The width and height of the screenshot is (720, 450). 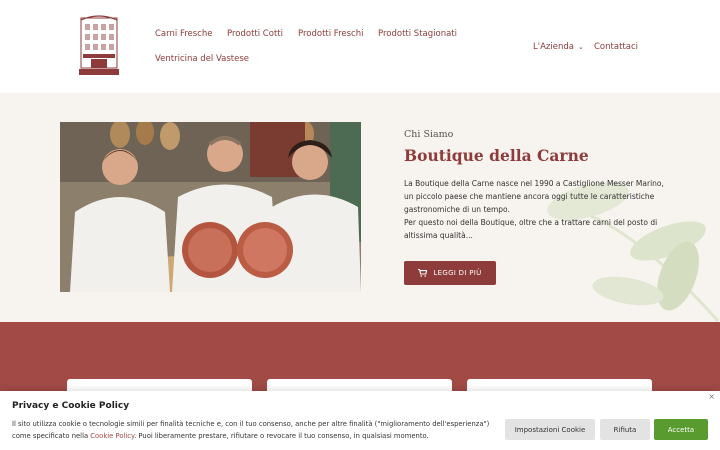 What do you see at coordinates (183, 34) in the screenshot?
I see `nav-carni-fresche: Carni Fresche` at bounding box center [183, 34].